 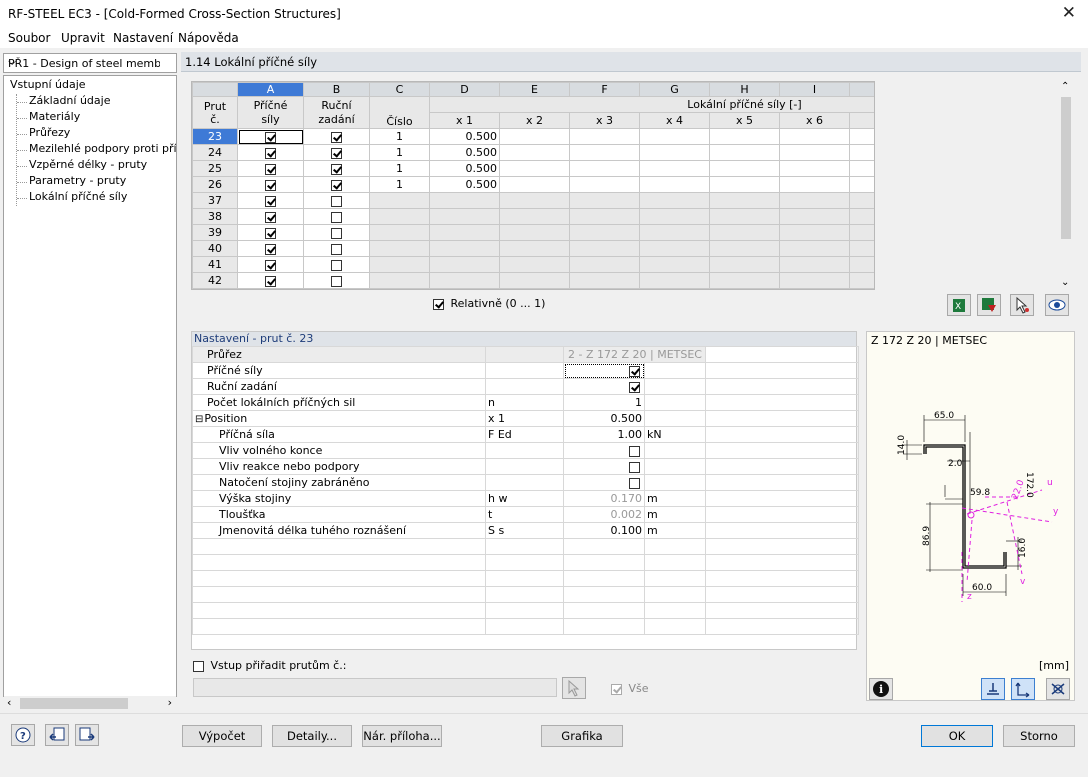 I want to click on view-icon, so click(x=1057, y=305).